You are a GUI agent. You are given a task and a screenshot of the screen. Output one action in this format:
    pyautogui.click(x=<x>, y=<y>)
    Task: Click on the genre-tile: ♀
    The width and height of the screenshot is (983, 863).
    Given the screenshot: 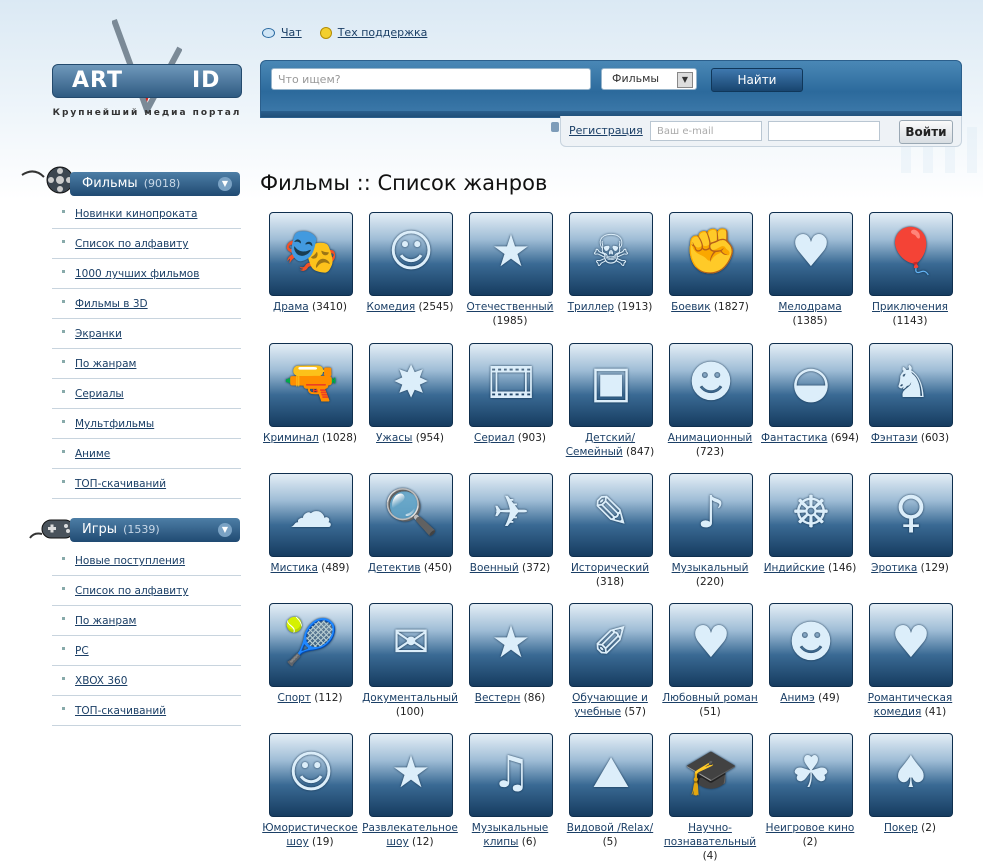 What is the action you would take?
    pyautogui.click(x=911, y=515)
    